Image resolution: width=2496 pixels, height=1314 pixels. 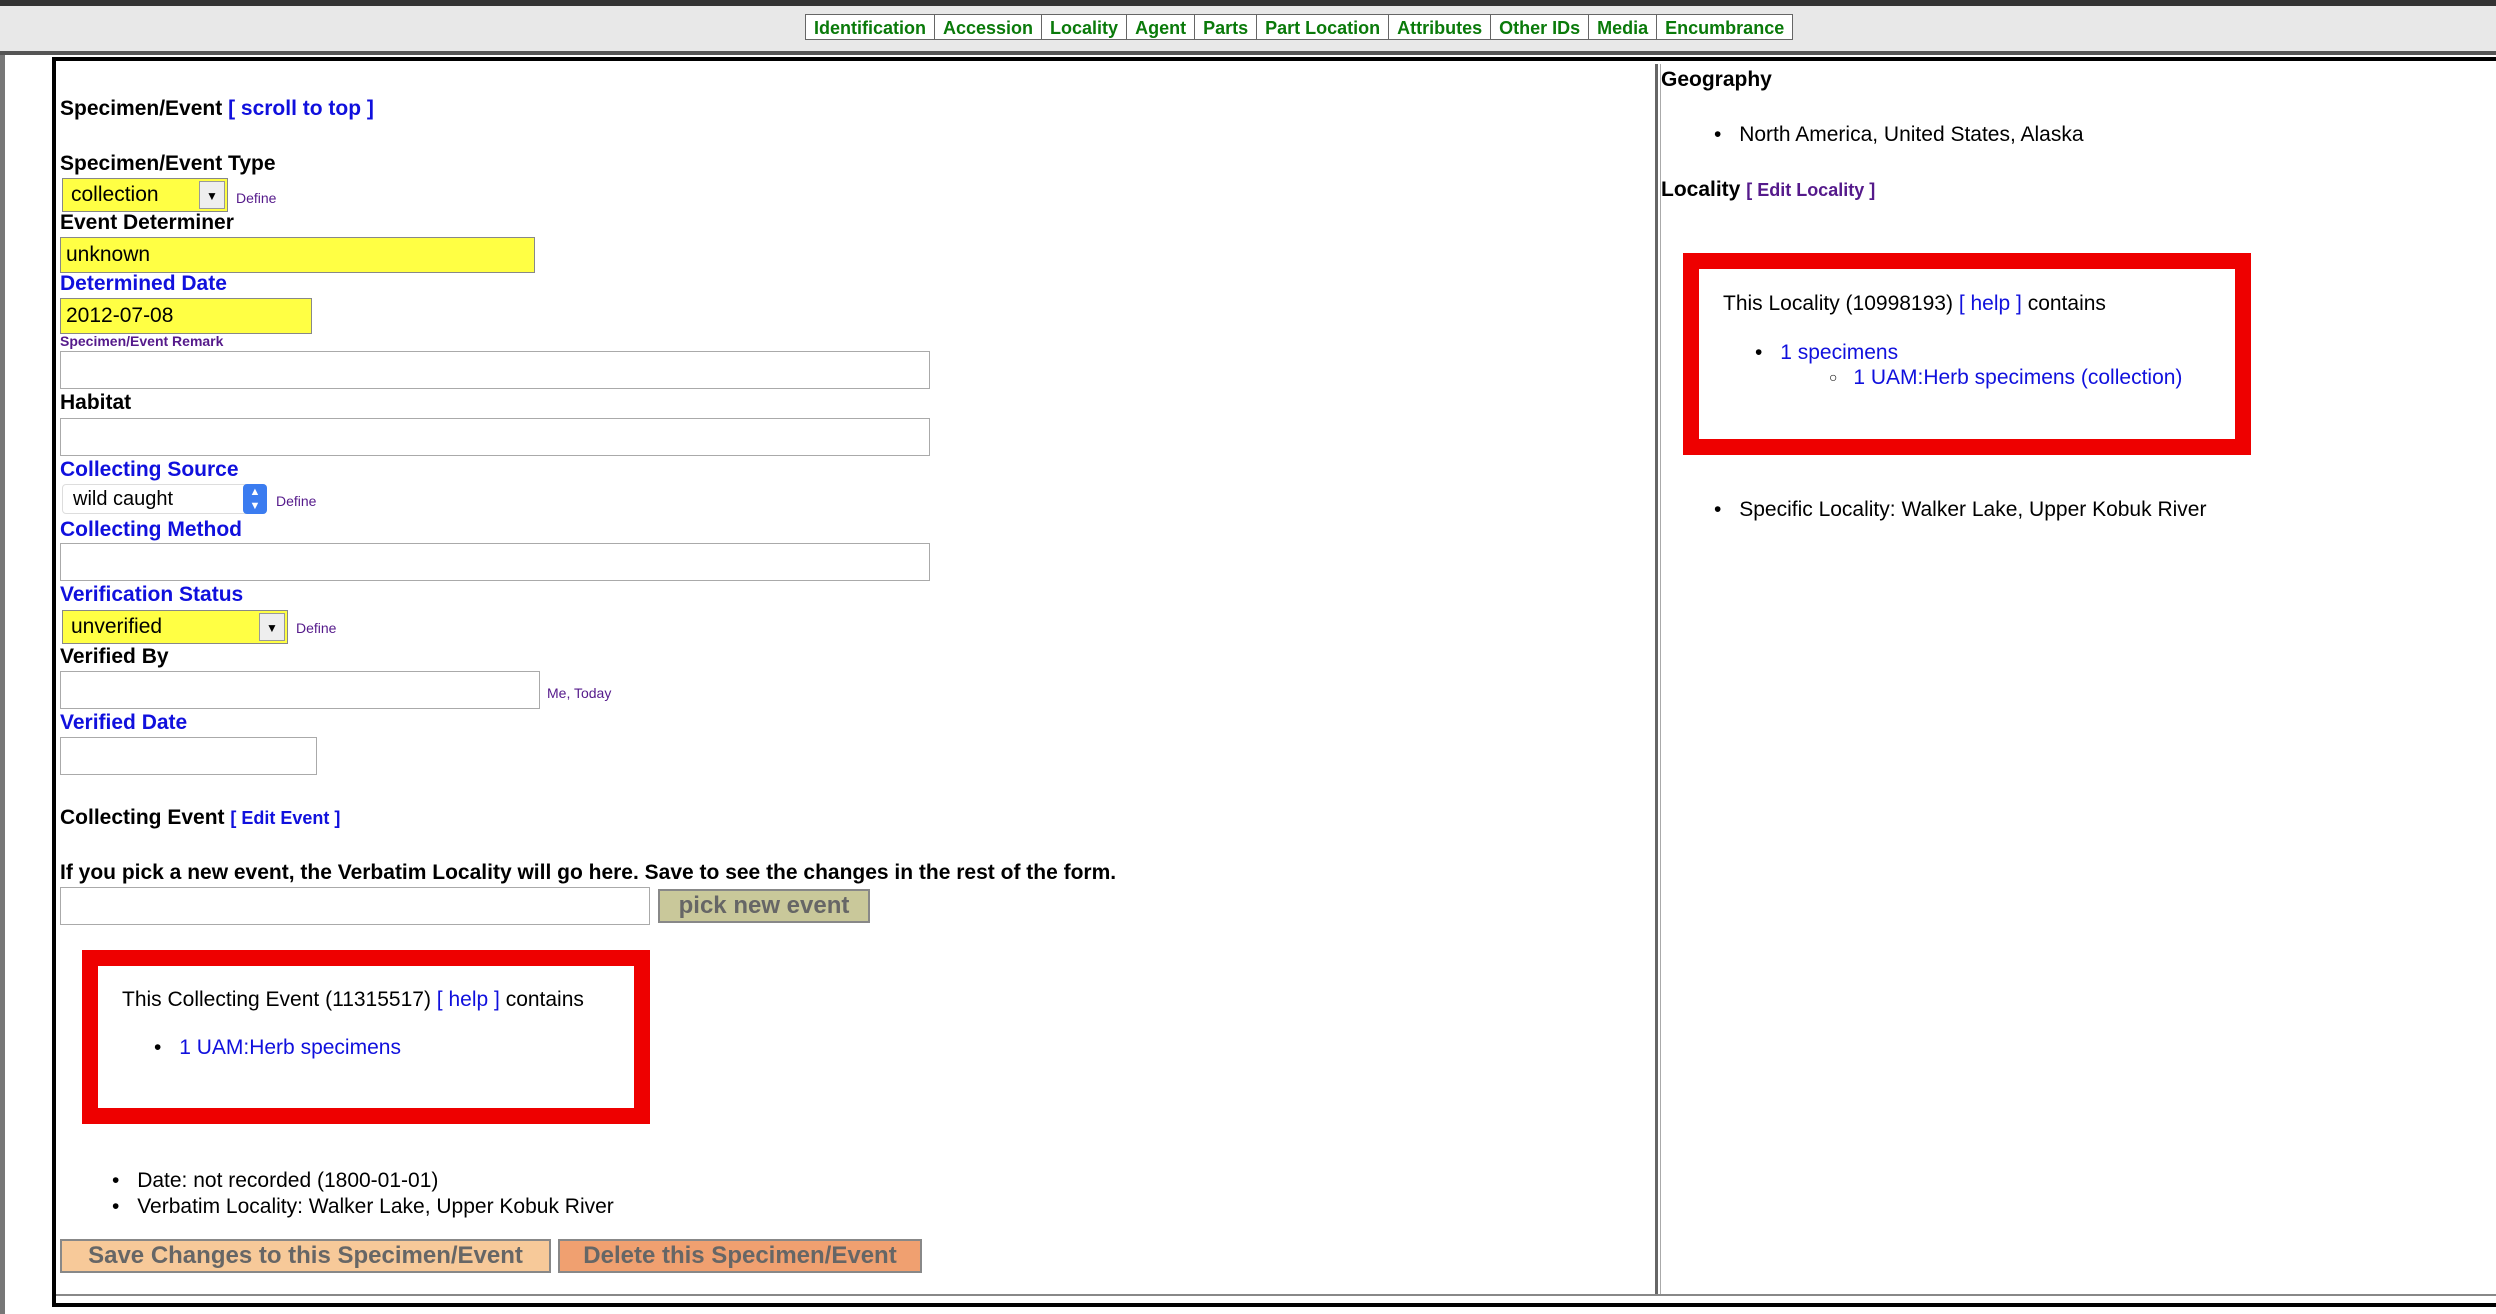 I want to click on tab-attributes: Attributes, so click(x=1440, y=27).